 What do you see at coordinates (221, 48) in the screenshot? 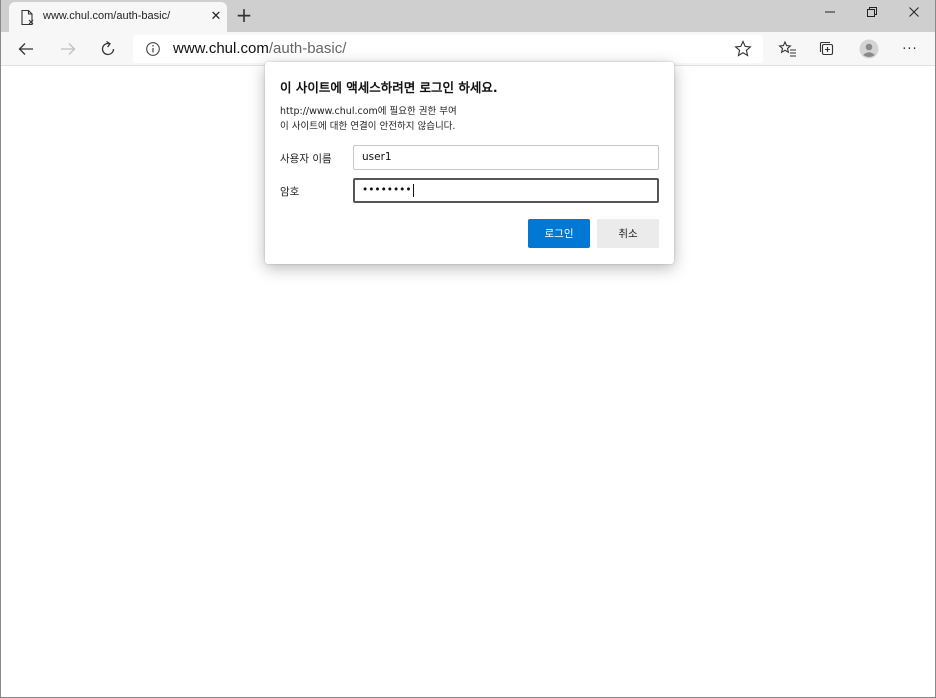
I see `url-host: www.chul.com` at bounding box center [221, 48].